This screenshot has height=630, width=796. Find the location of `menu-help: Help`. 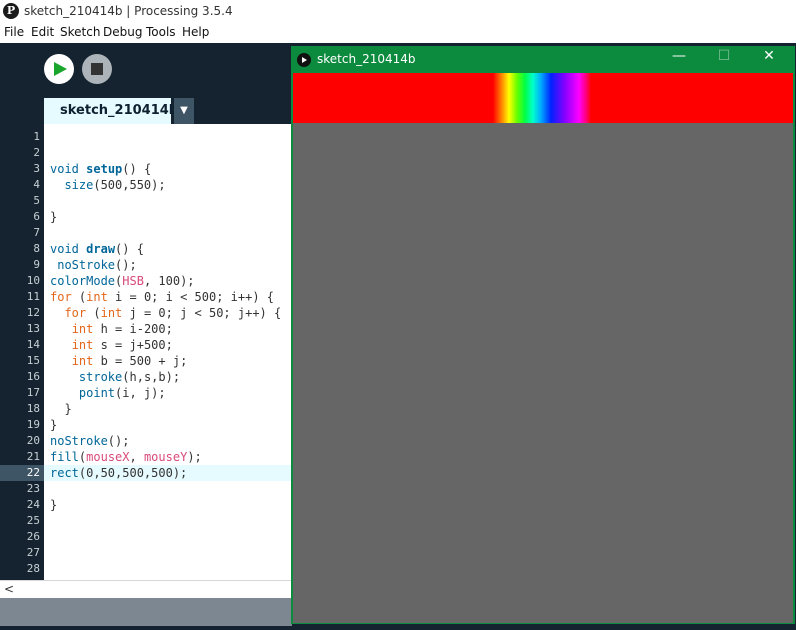

menu-help: Help is located at coordinates (195, 32).